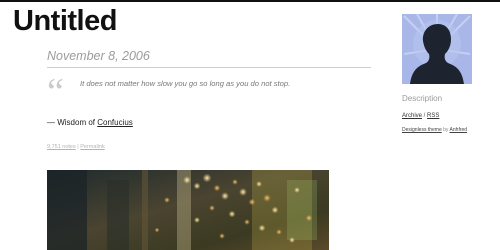 This screenshot has height=250, width=500. What do you see at coordinates (92, 147) in the screenshot?
I see `permalink-link: Permalink` at bounding box center [92, 147].